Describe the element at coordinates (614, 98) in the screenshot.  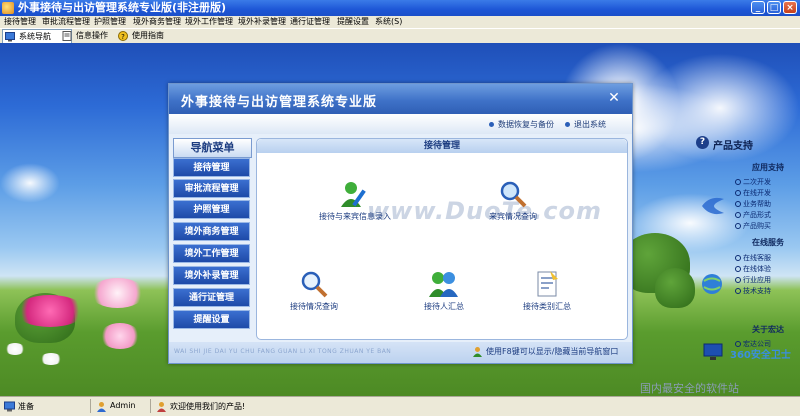
I see `panel-close-button: ✕` at that location.